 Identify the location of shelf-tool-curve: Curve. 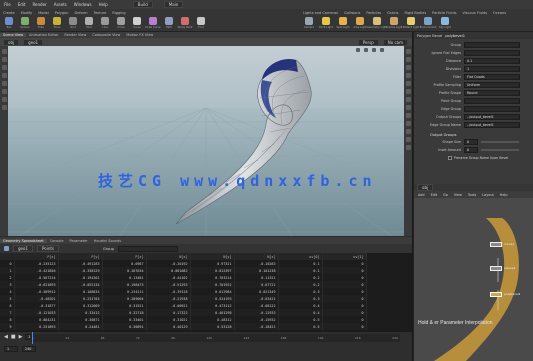
(137, 23).